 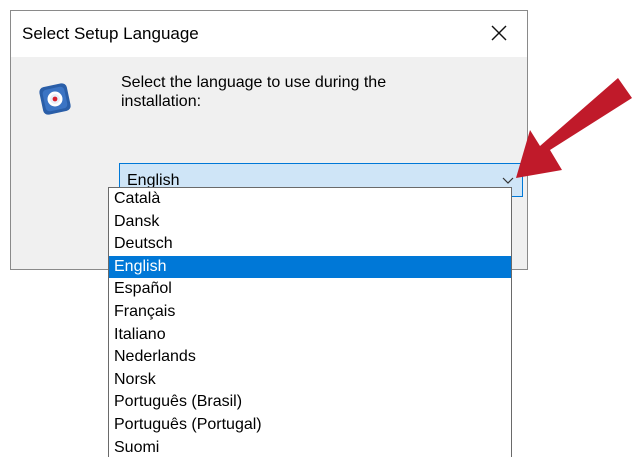 What do you see at coordinates (310, 380) in the screenshot?
I see `language-option: Norsk` at bounding box center [310, 380].